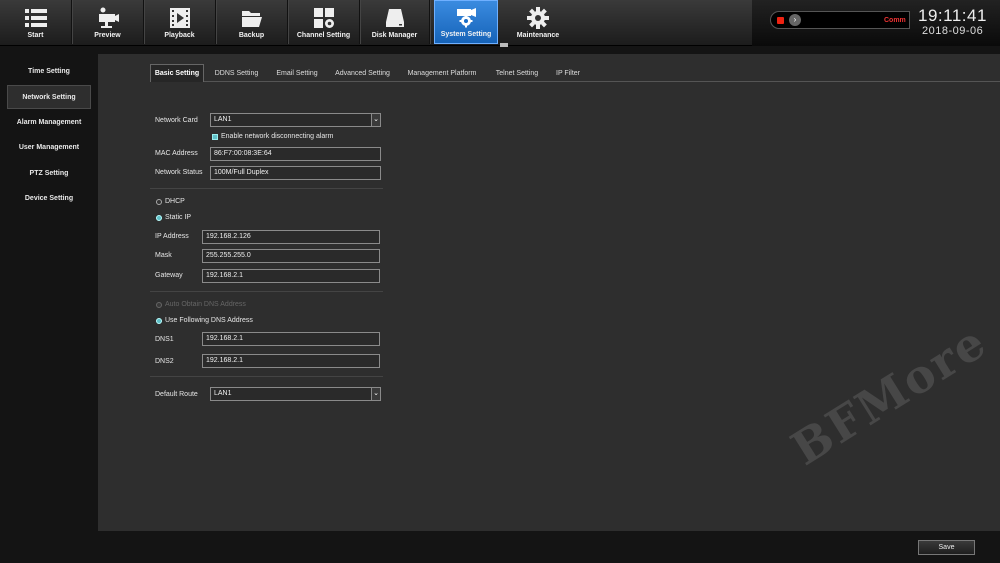  Describe the element at coordinates (49, 122) in the screenshot. I see `sidebar-item-alarm-management: Alarm Management` at that location.